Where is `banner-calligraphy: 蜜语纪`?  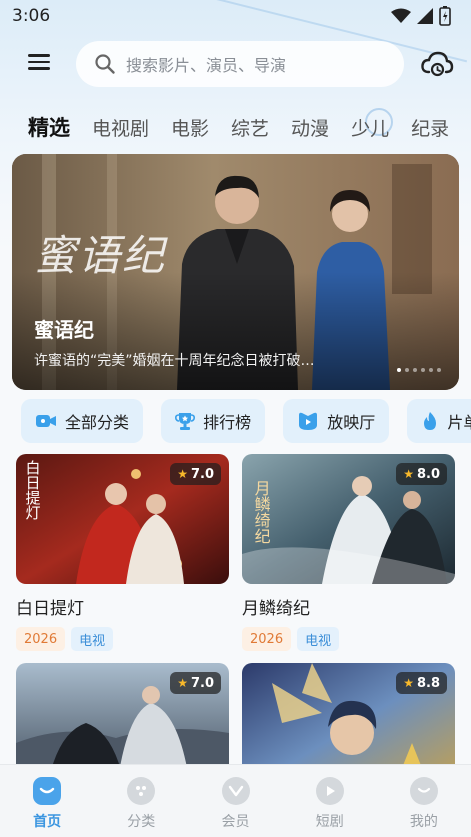
banner-calligraphy: 蜜语纪 is located at coordinates (100, 255).